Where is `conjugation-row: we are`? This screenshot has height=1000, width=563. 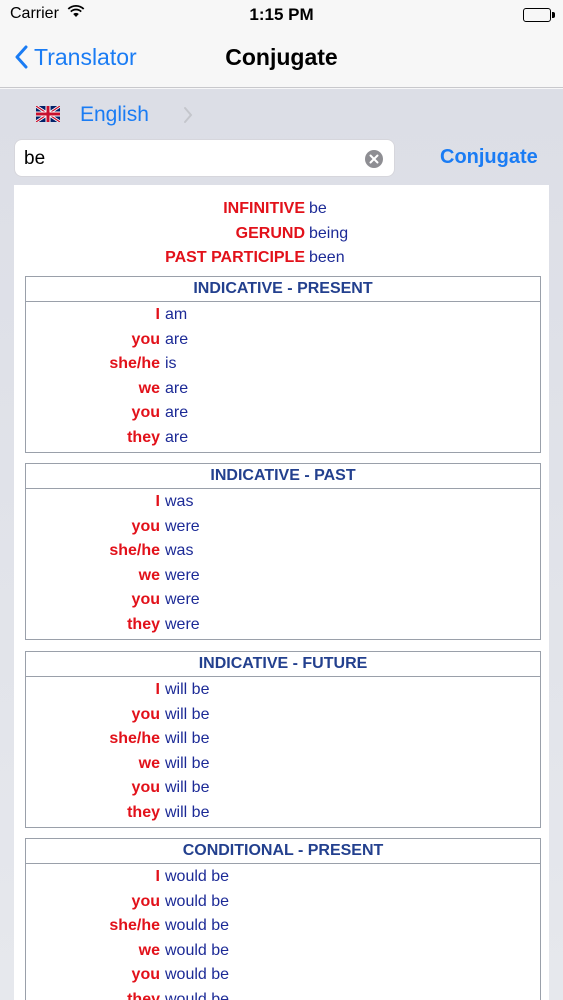 conjugation-row: we are is located at coordinates (283, 391).